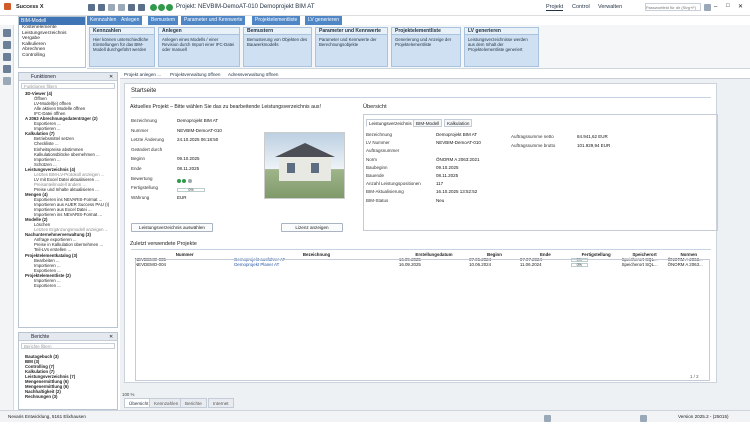  I want to click on minimize-icon: –, so click(715, 7).